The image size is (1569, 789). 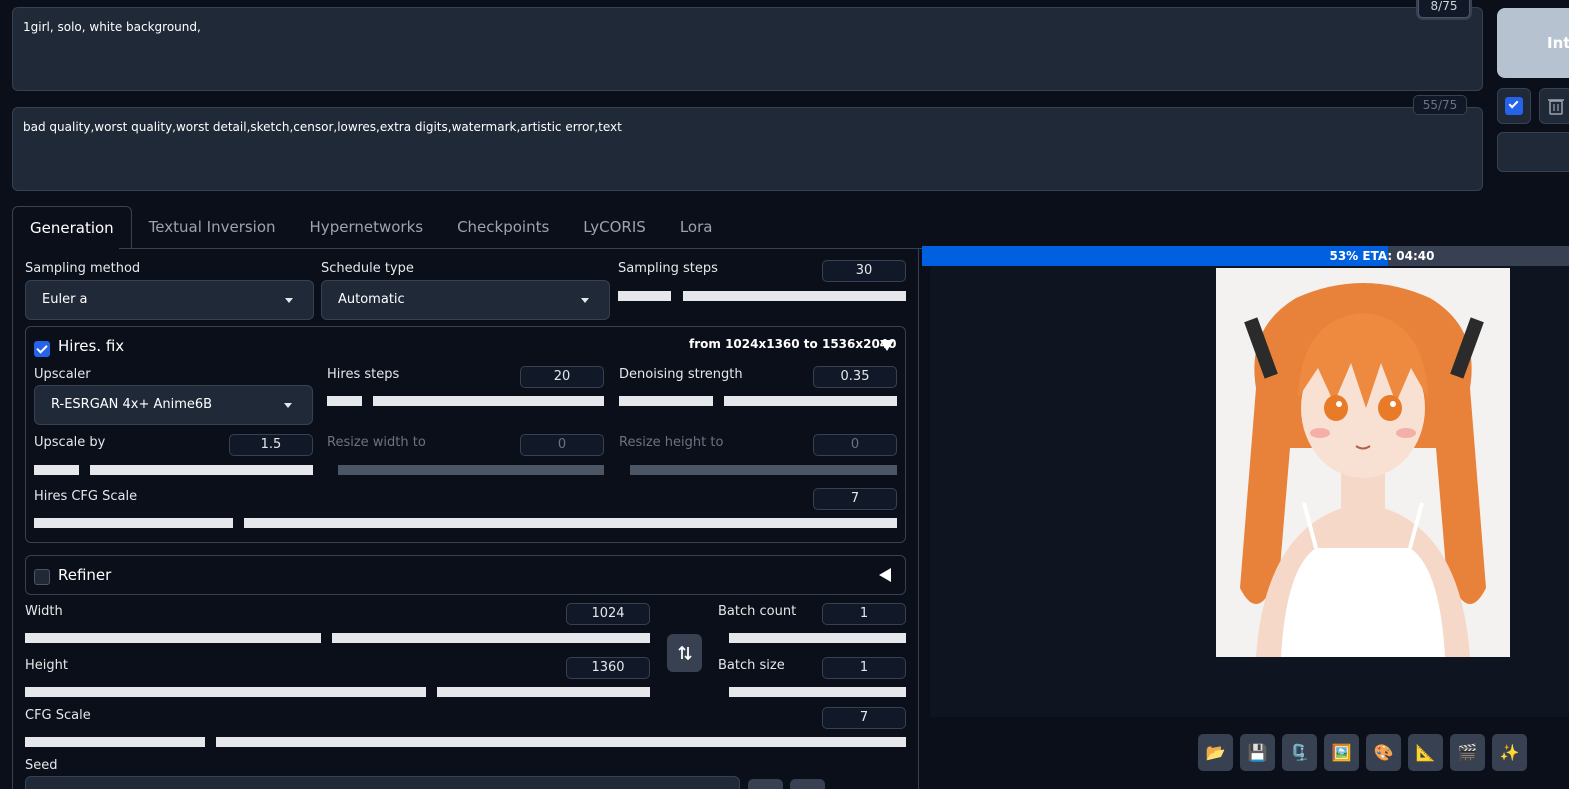 I want to click on width-input: 1024, so click(x=608, y=614).